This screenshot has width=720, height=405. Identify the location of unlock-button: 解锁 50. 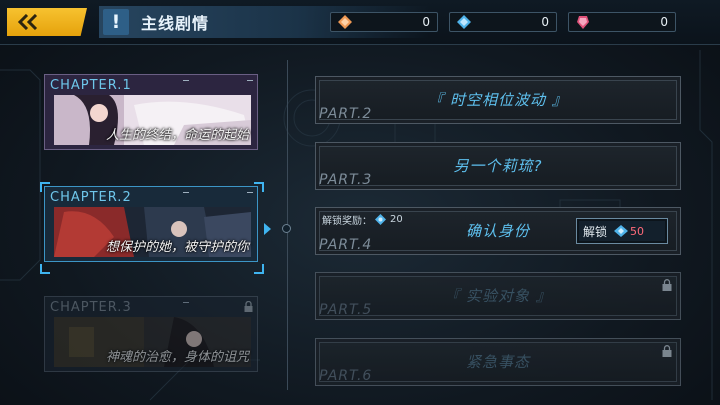
(622, 231).